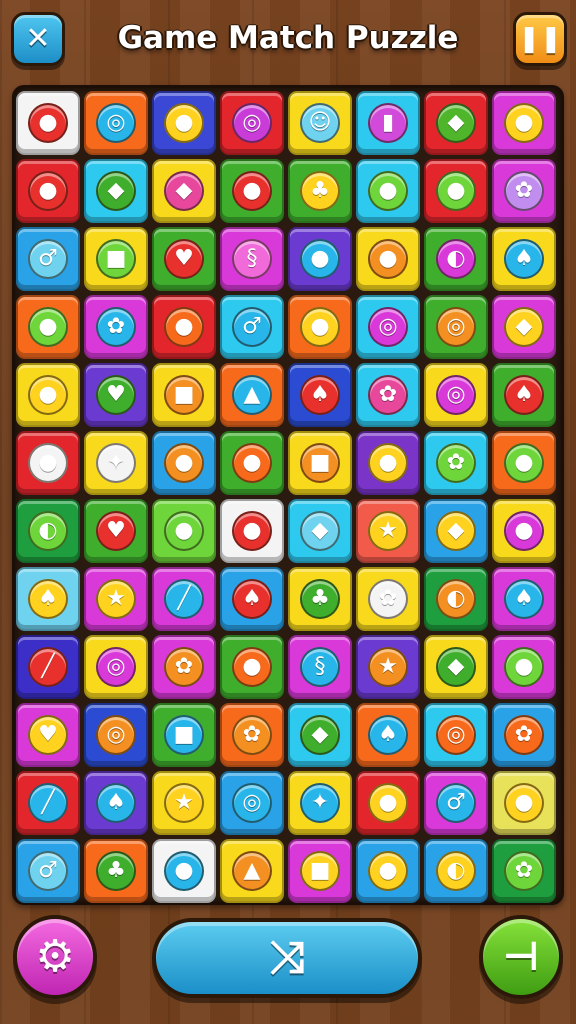  I want to click on settings-button: ⚙, so click(55, 957).